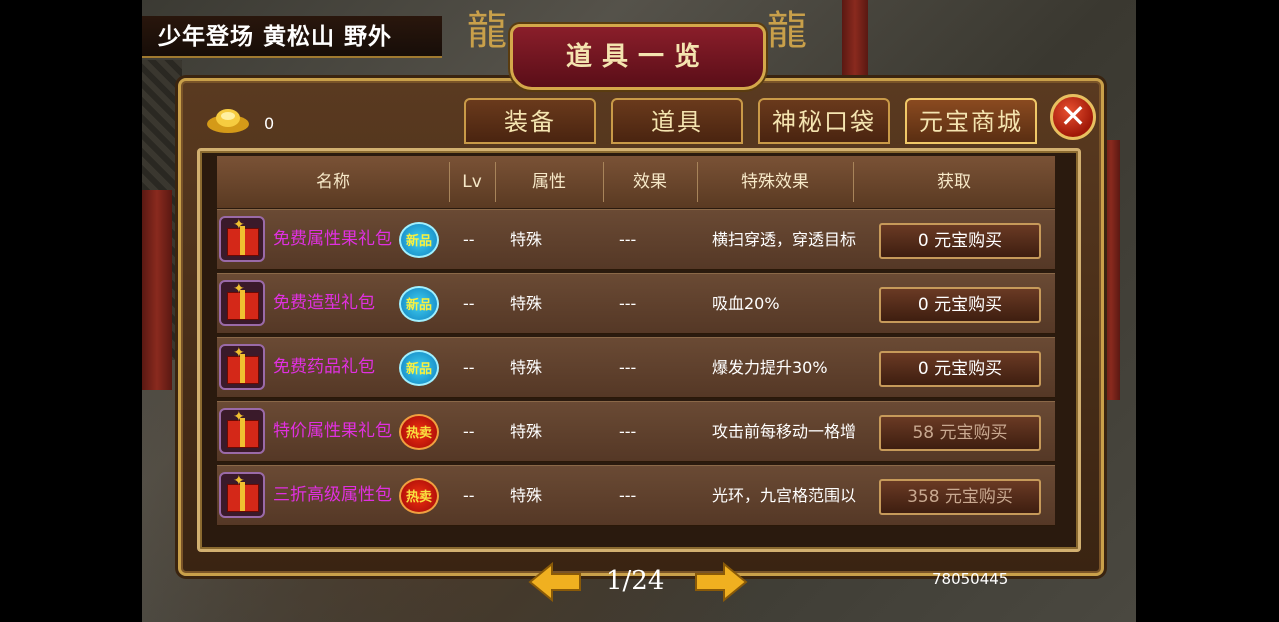 This screenshot has width=1279, height=622. I want to click on table-row: ✦ 免费属性果礼包 新品 -- 特殊 --- 横扫穿透，穿透目标 0 元宝购买, so click(636, 239).